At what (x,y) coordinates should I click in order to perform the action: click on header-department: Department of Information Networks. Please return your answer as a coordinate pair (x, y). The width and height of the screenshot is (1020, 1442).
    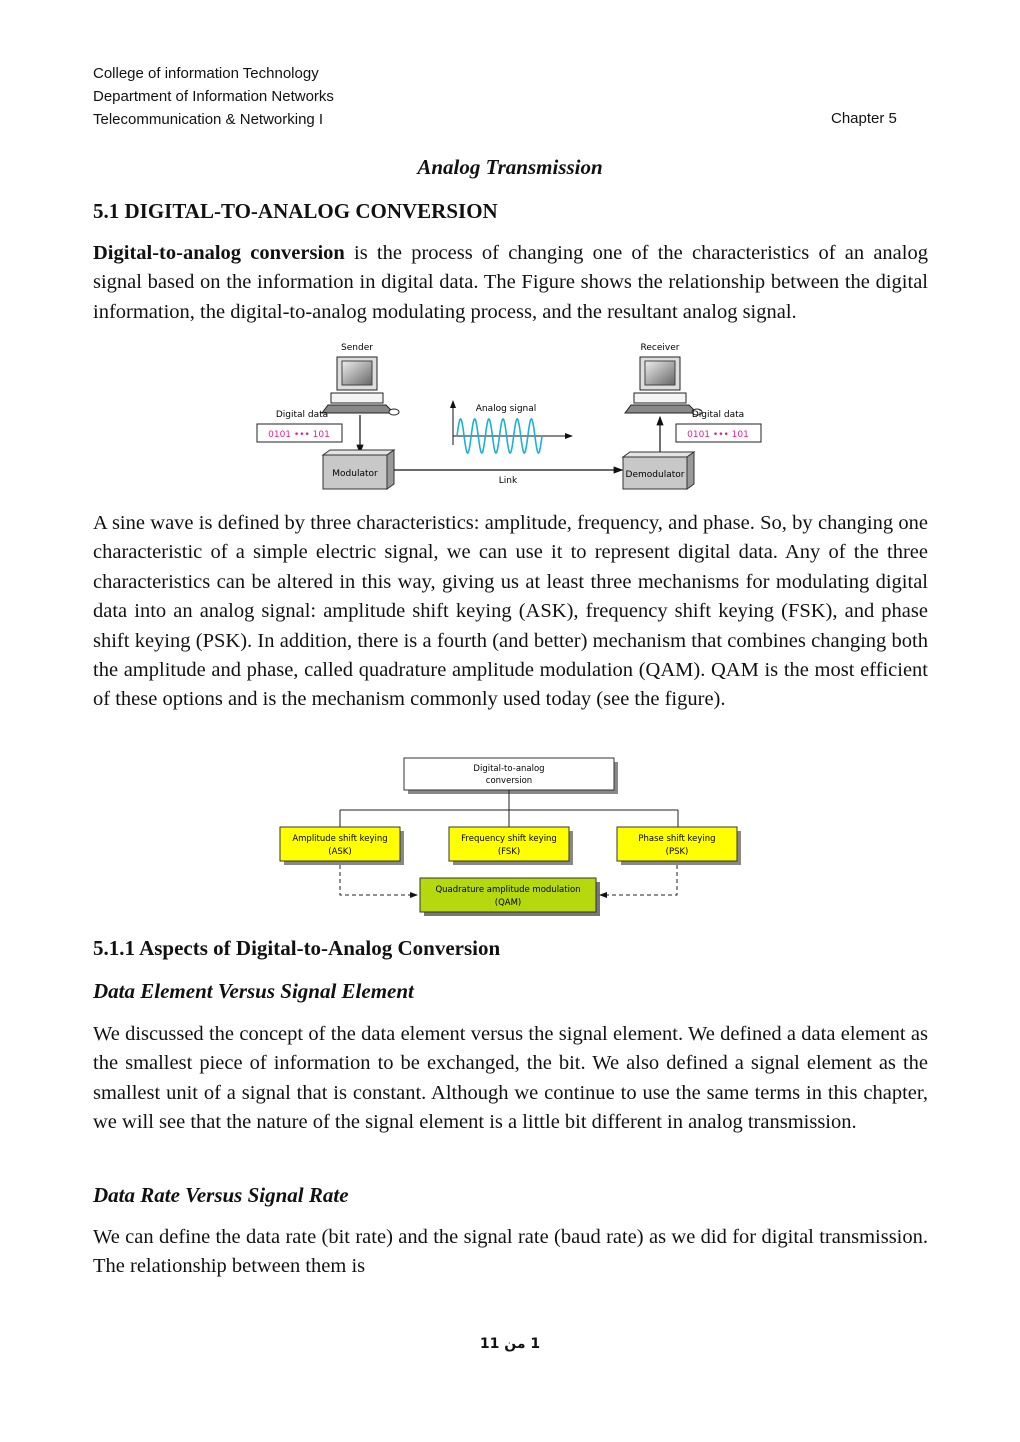
    Looking at the image, I should click on (213, 96).